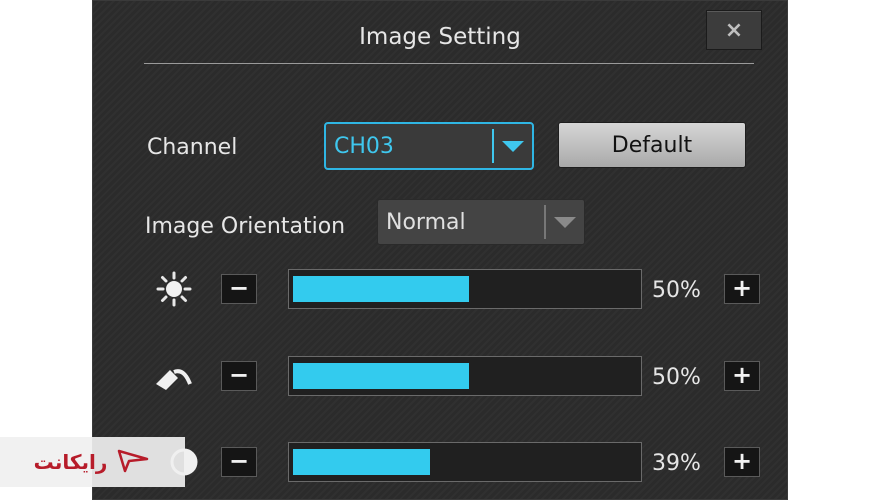 Image resolution: width=889 pixels, height=500 pixels. Describe the element at coordinates (381, 289) in the screenshot. I see `brightness-slider-fill` at that location.